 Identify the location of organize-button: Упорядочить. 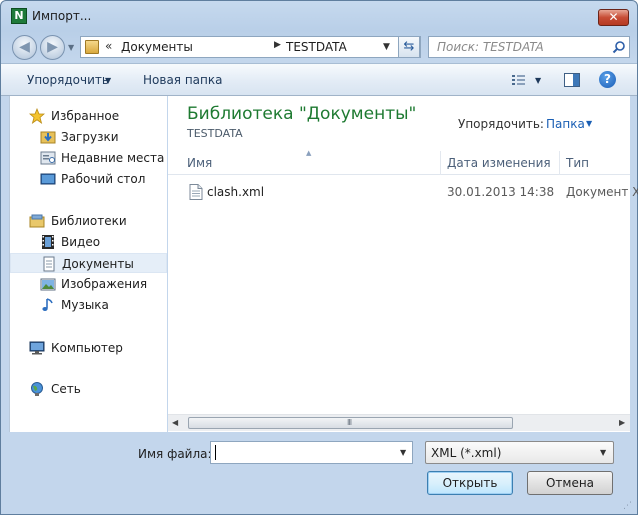
(68, 80).